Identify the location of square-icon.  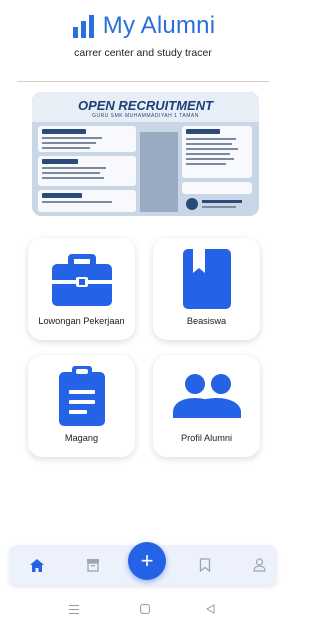
(145, 609).